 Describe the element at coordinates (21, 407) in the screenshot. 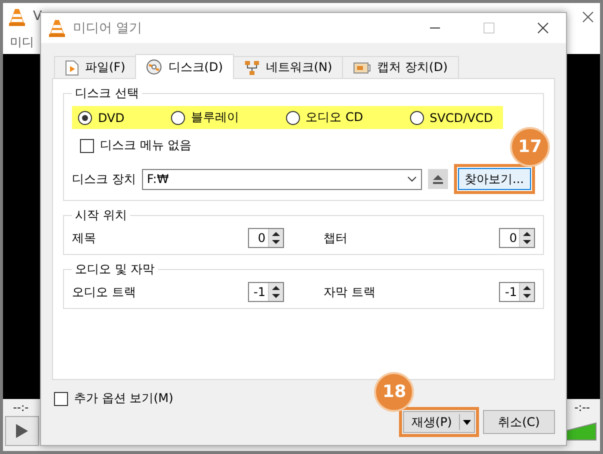

I see `elapsed-time: --:-` at that location.